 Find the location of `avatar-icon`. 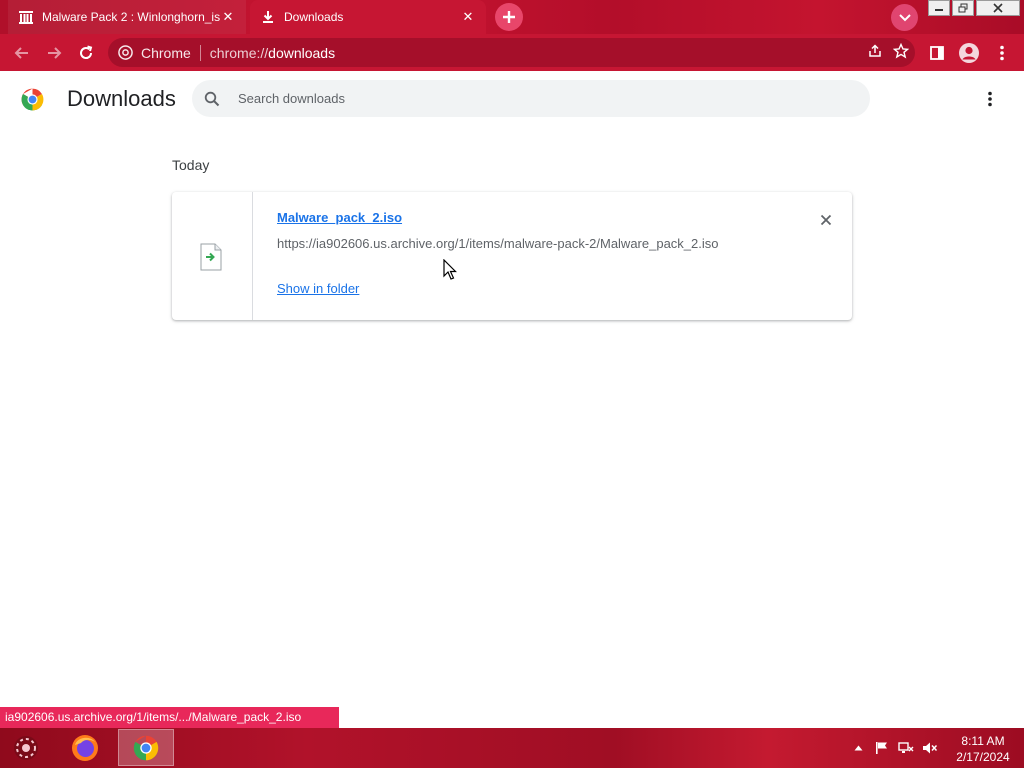

avatar-icon is located at coordinates (969, 53).